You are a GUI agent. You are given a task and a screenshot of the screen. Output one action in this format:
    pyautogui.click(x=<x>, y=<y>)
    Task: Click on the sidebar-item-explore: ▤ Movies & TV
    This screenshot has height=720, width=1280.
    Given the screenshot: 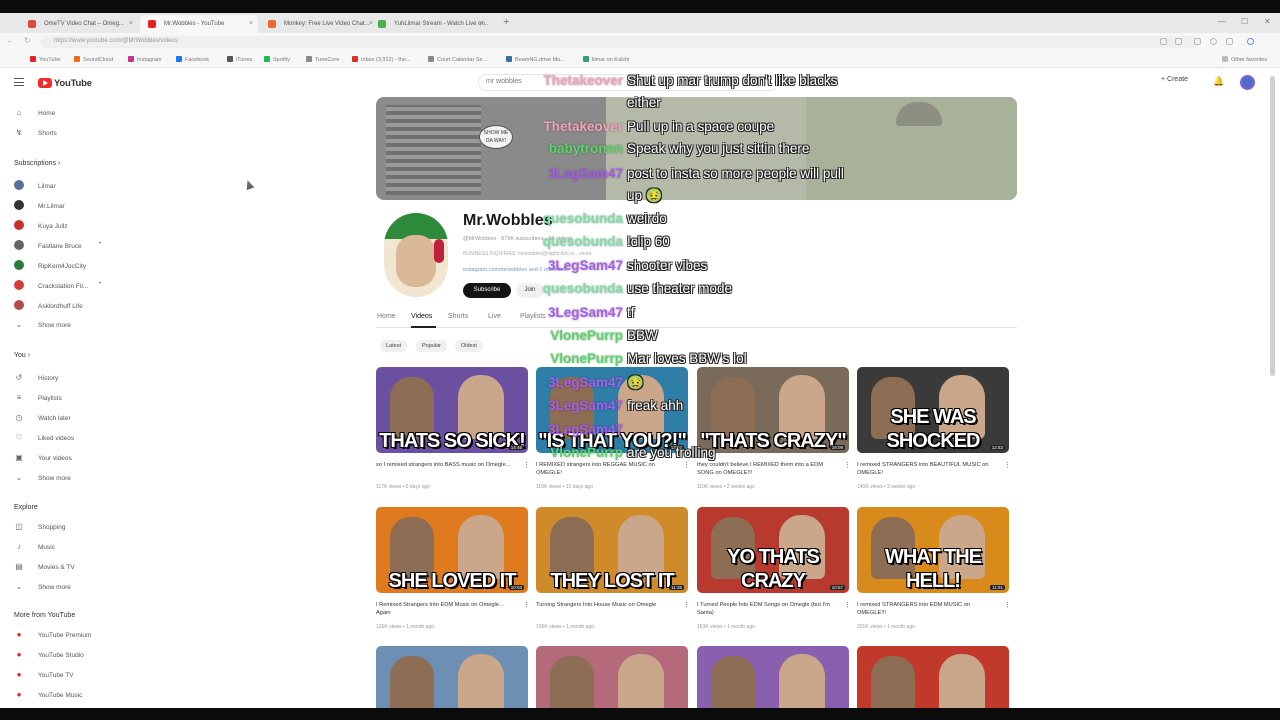 What is the action you would take?
    pyautogui.click(x=44, y=566)
    